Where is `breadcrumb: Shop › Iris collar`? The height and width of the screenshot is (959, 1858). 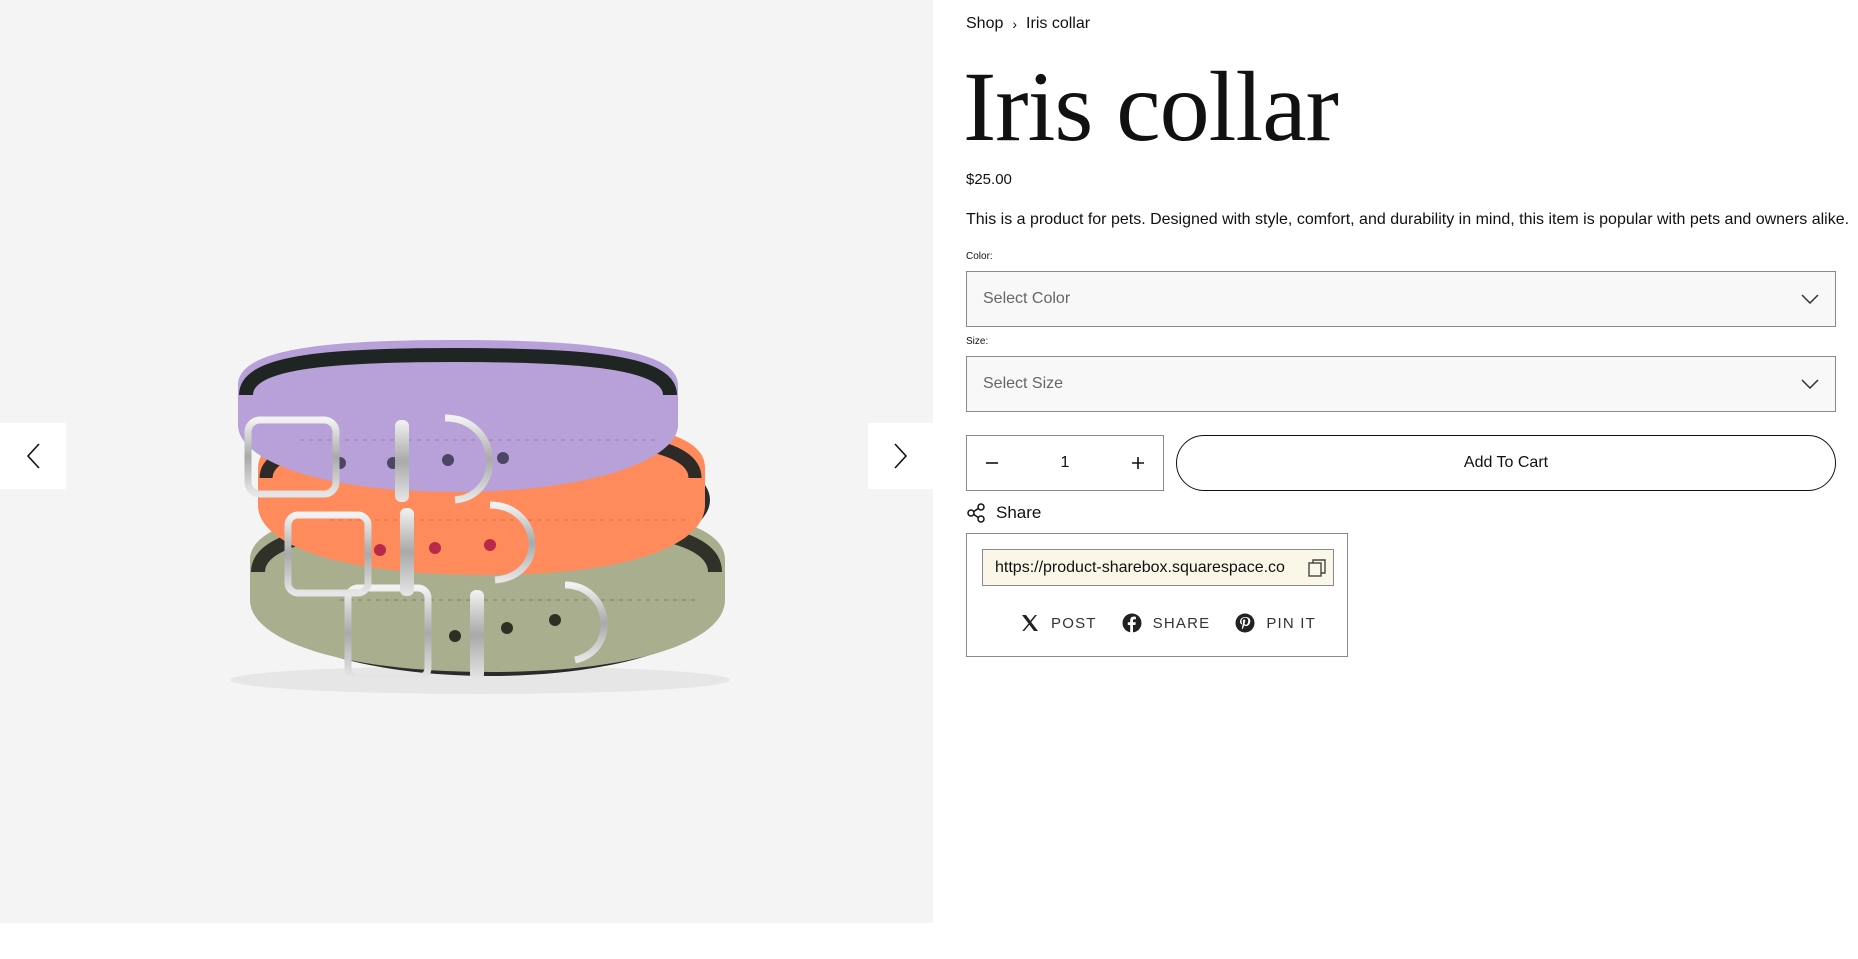 breadcrumb: Shop › Iris collar is located at coordinates (1028, 24).